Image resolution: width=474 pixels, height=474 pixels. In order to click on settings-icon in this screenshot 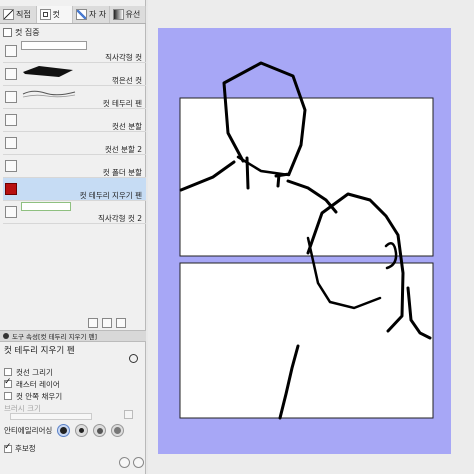, I will do `click(93, 323)`.